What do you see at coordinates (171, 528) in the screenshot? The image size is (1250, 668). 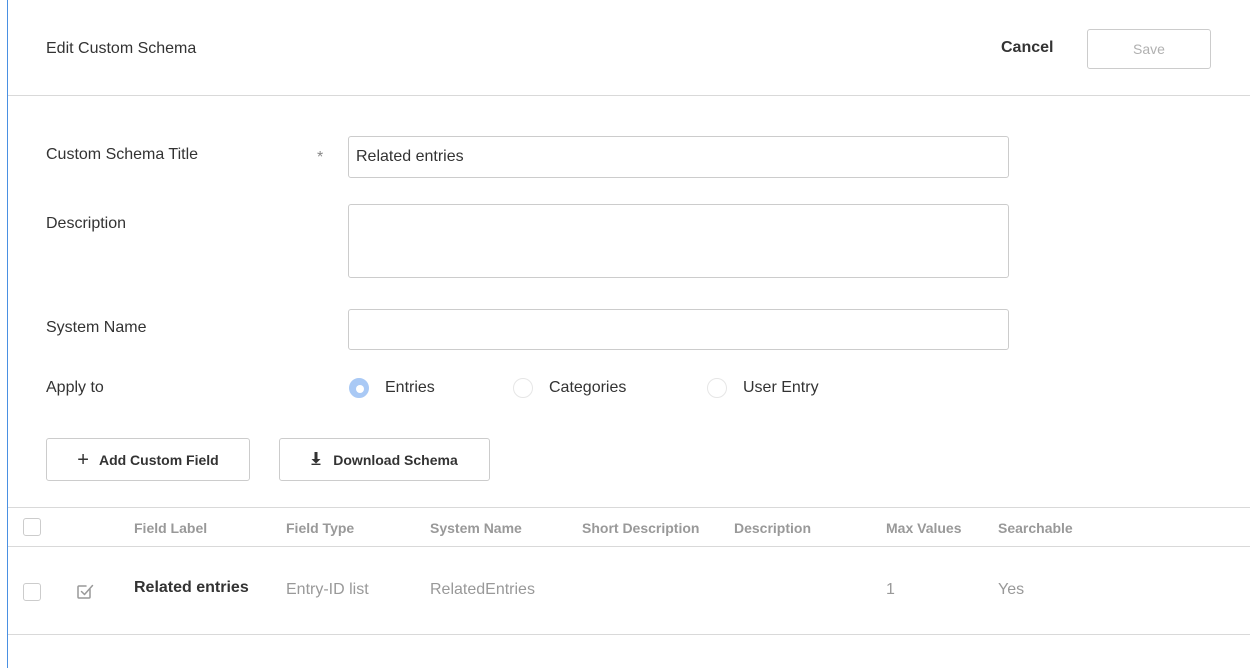 I see `column-header-field-label: Field Label` at bounding box center [171, 528].